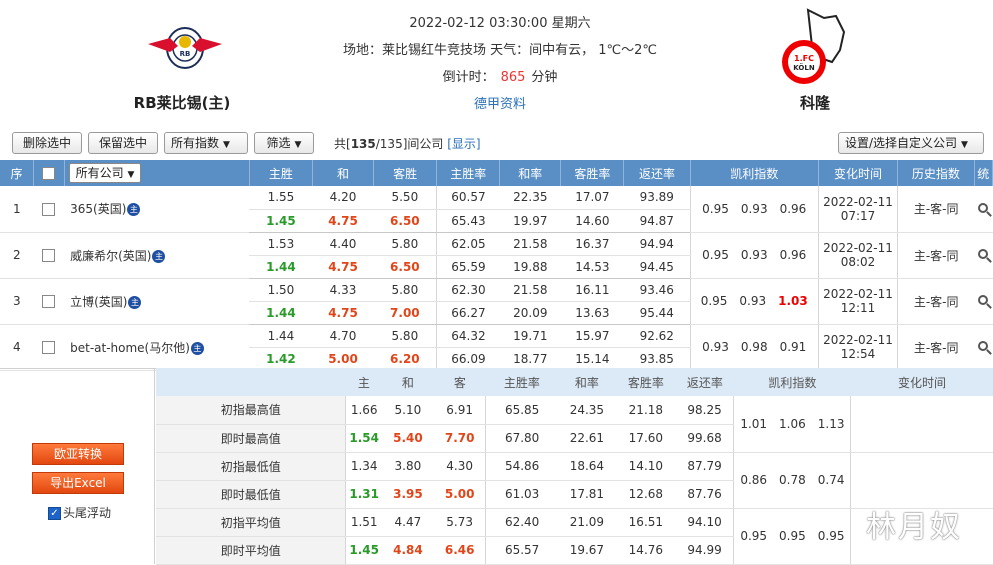  Describe the element at coordinates (645, 382) in the screenshot. I see `sum-col-away-rate: 客胜率` at that location.